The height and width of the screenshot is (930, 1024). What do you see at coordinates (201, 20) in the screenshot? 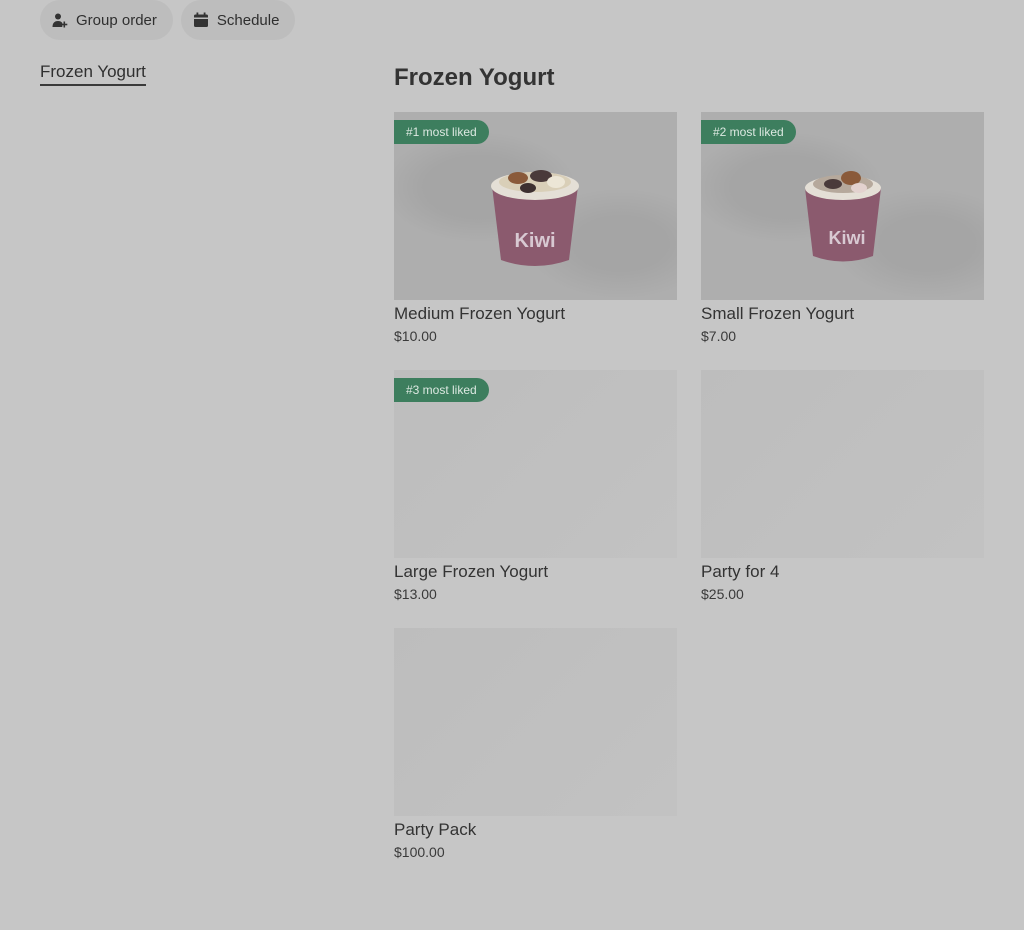
I see `calendar-icon` at bounding box center [201, 20].